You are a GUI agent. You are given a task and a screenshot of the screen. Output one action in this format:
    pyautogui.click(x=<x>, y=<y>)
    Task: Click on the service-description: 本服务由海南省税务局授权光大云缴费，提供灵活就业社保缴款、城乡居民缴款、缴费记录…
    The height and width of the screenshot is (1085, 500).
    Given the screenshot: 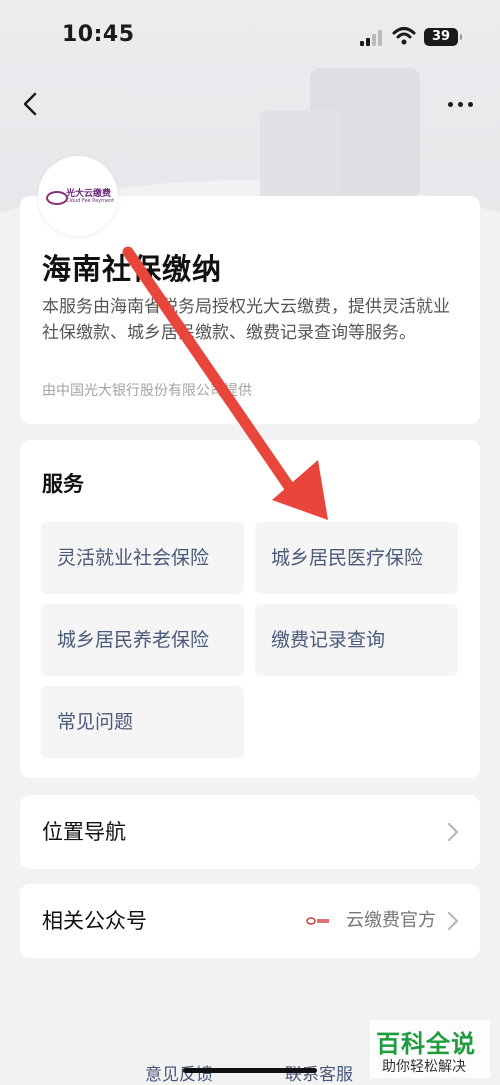 What is the action you would take?
    pyautogui.click(x=246, y=320)
    